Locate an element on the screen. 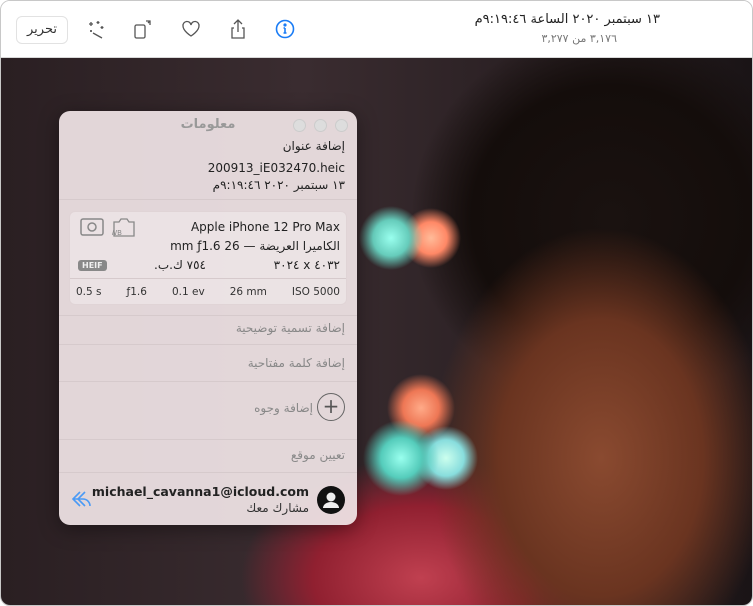 The width and height of the screenshot is (753, 606). aperture: ƒ1.6 is located at coordinates (136, 291).